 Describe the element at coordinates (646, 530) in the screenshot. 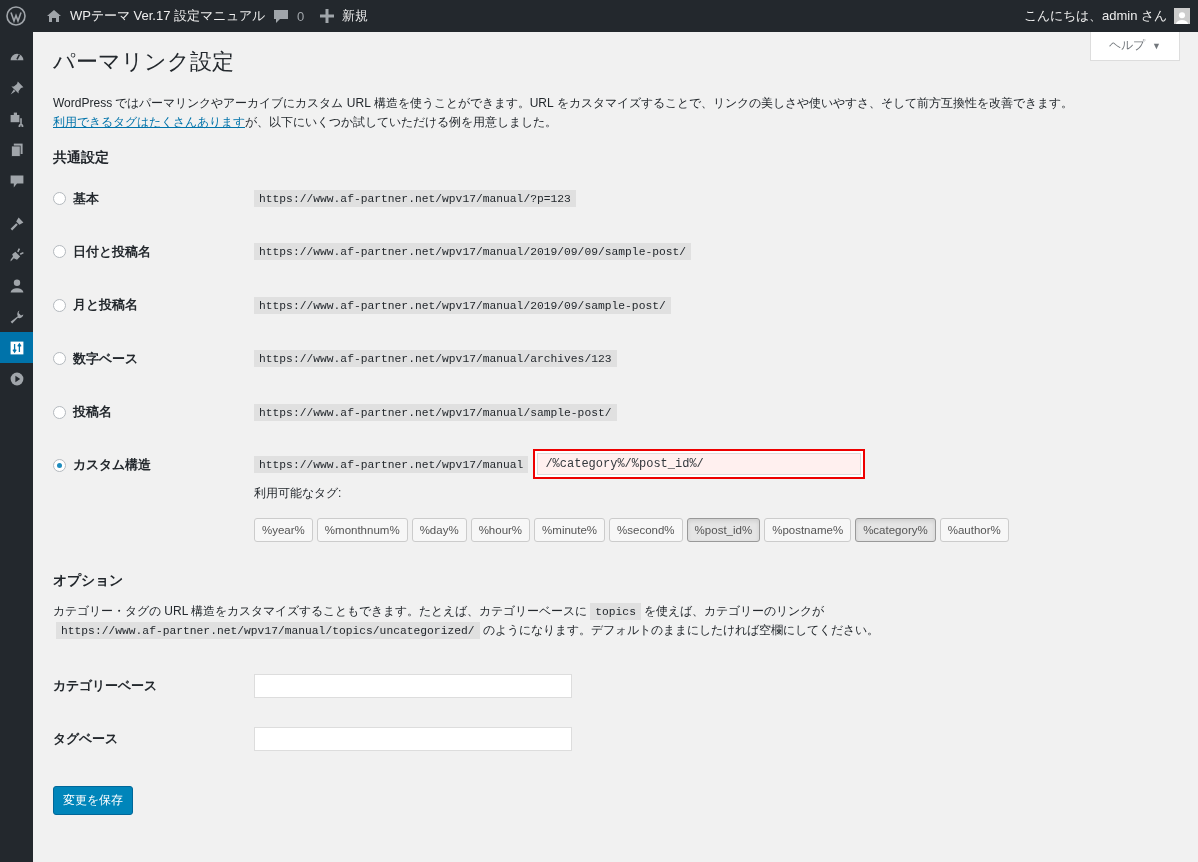

I see `tag-button: %second%` at that location.